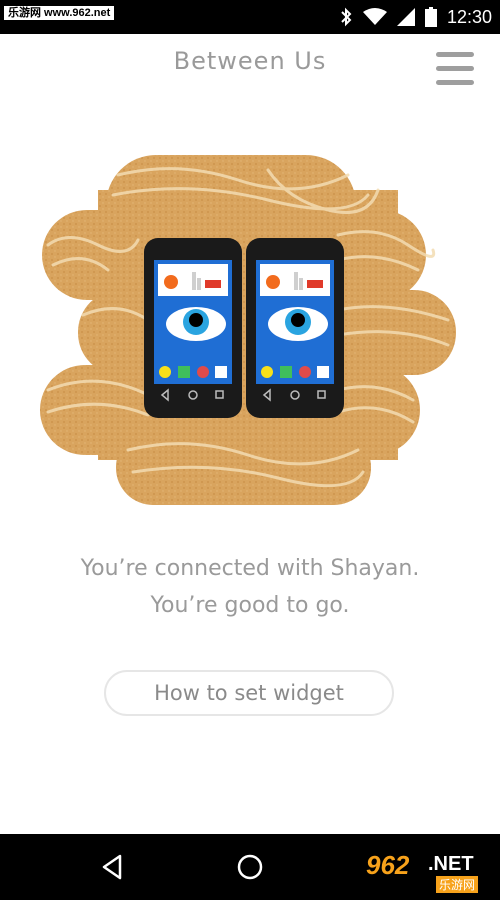  I want to click on how-to-set-widget-button: How to set widget, so click(249, 693).